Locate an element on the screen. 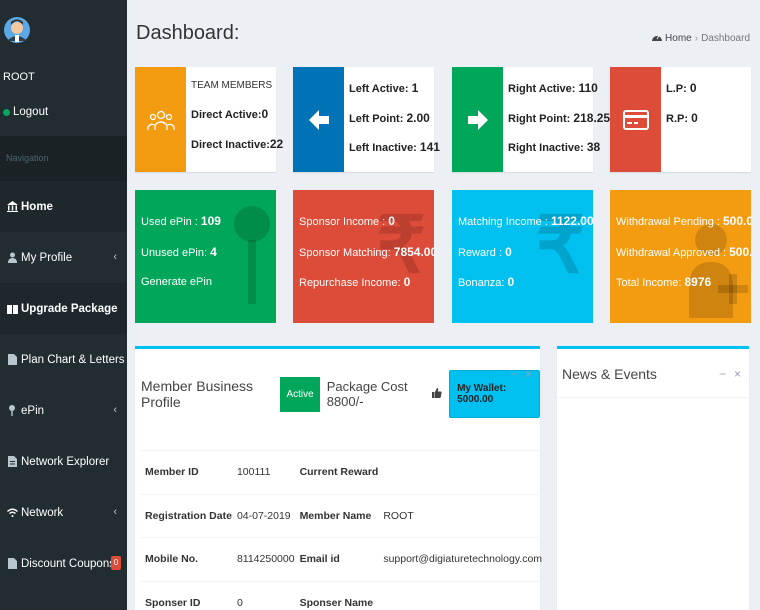 The height and width of the screenshot is (610, 760). credit-card-icon is located at coordinates (635, 119).